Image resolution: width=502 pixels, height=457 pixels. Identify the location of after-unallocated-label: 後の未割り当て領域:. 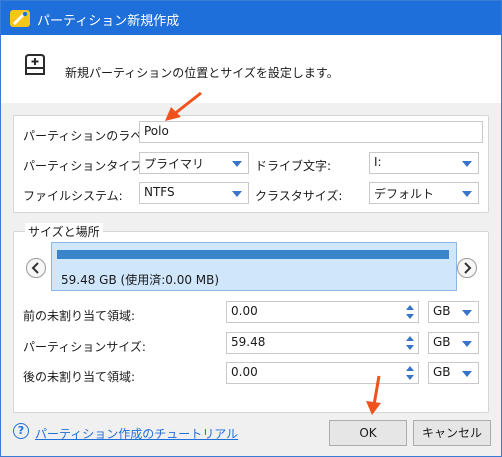
(79, 377).